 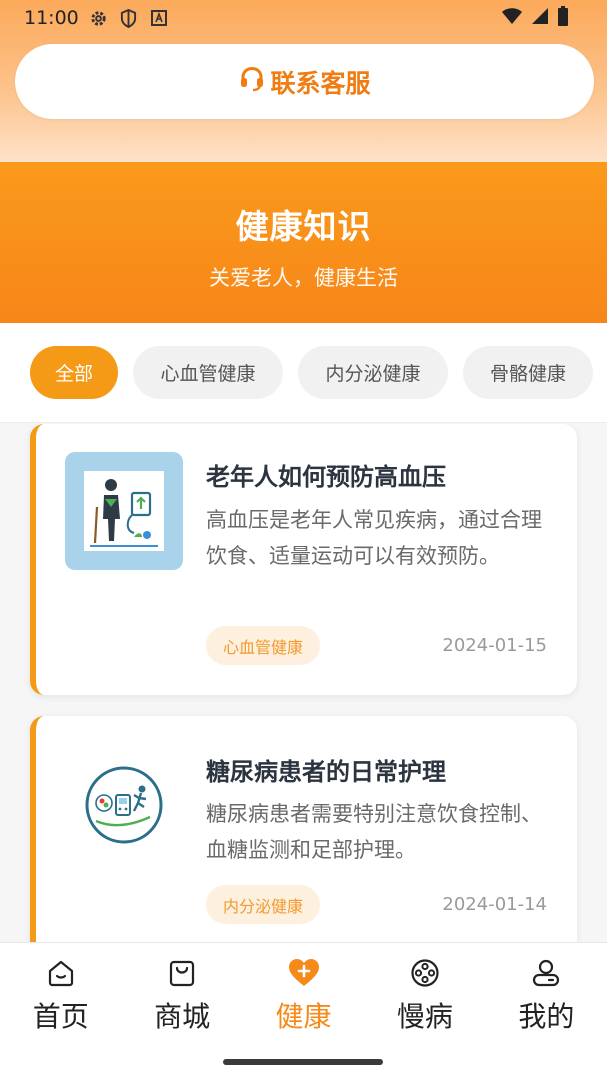 I want to click on category-tabs: 全部 心血管健康 内分泌健康 骨骼健康, so click(x=303, y=373).